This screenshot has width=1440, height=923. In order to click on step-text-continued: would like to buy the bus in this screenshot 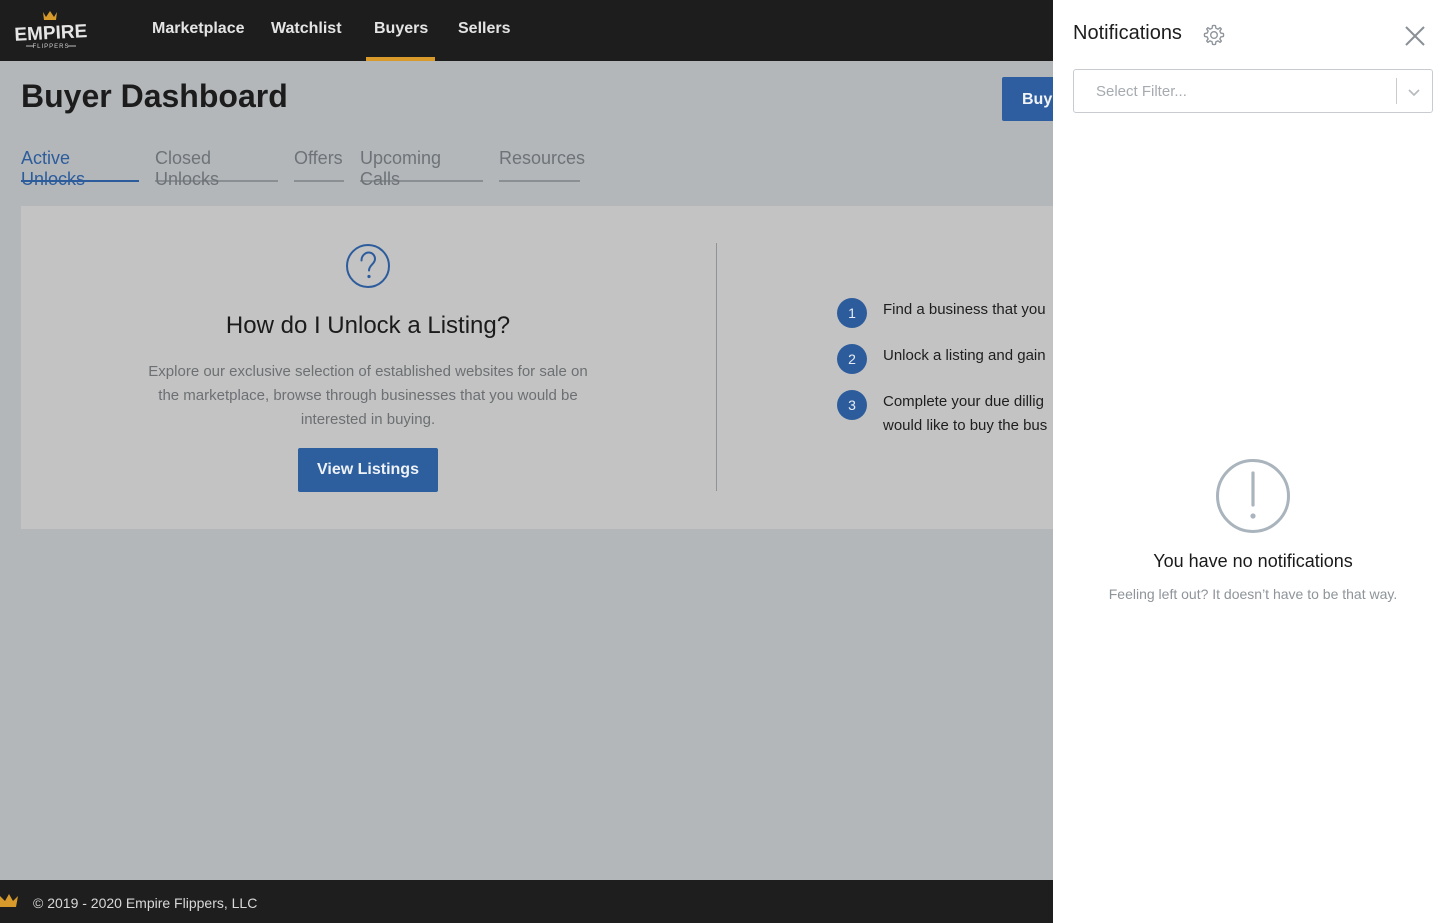, I will do `click(965, 425)`.